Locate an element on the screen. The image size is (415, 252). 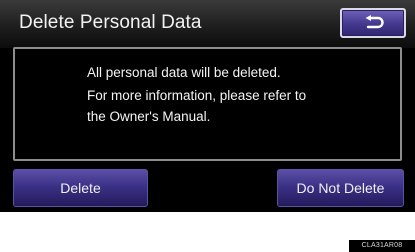
message-line-1: All personal data will be deleted. is located at coordinates (184, 72).